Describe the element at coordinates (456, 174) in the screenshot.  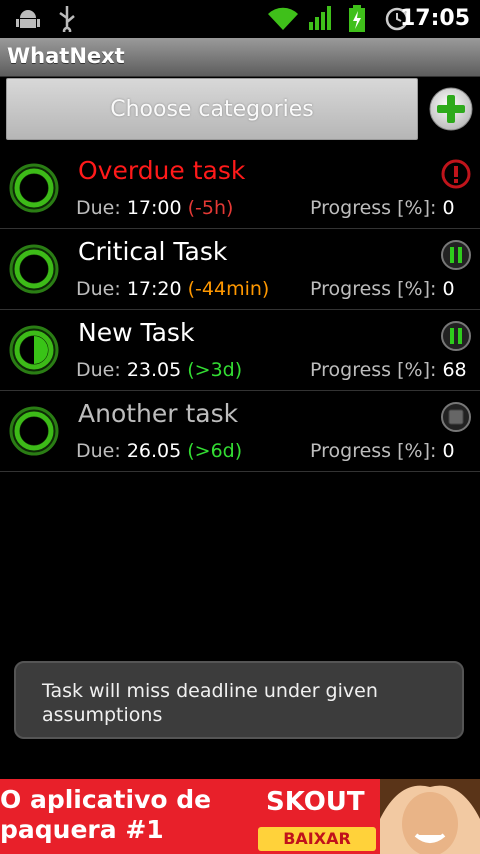
I see `alert-icon` at that location.